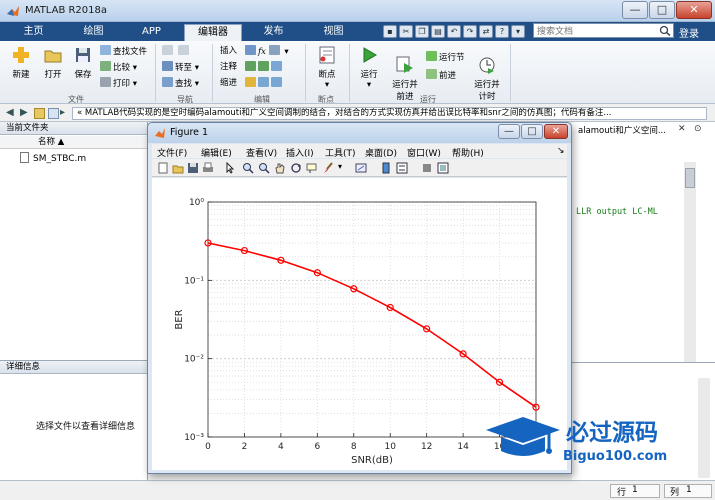  Describe the element at coordinates (326, 99) in the screenshot. I see `breakpoints-group-label: 断点` at that location.